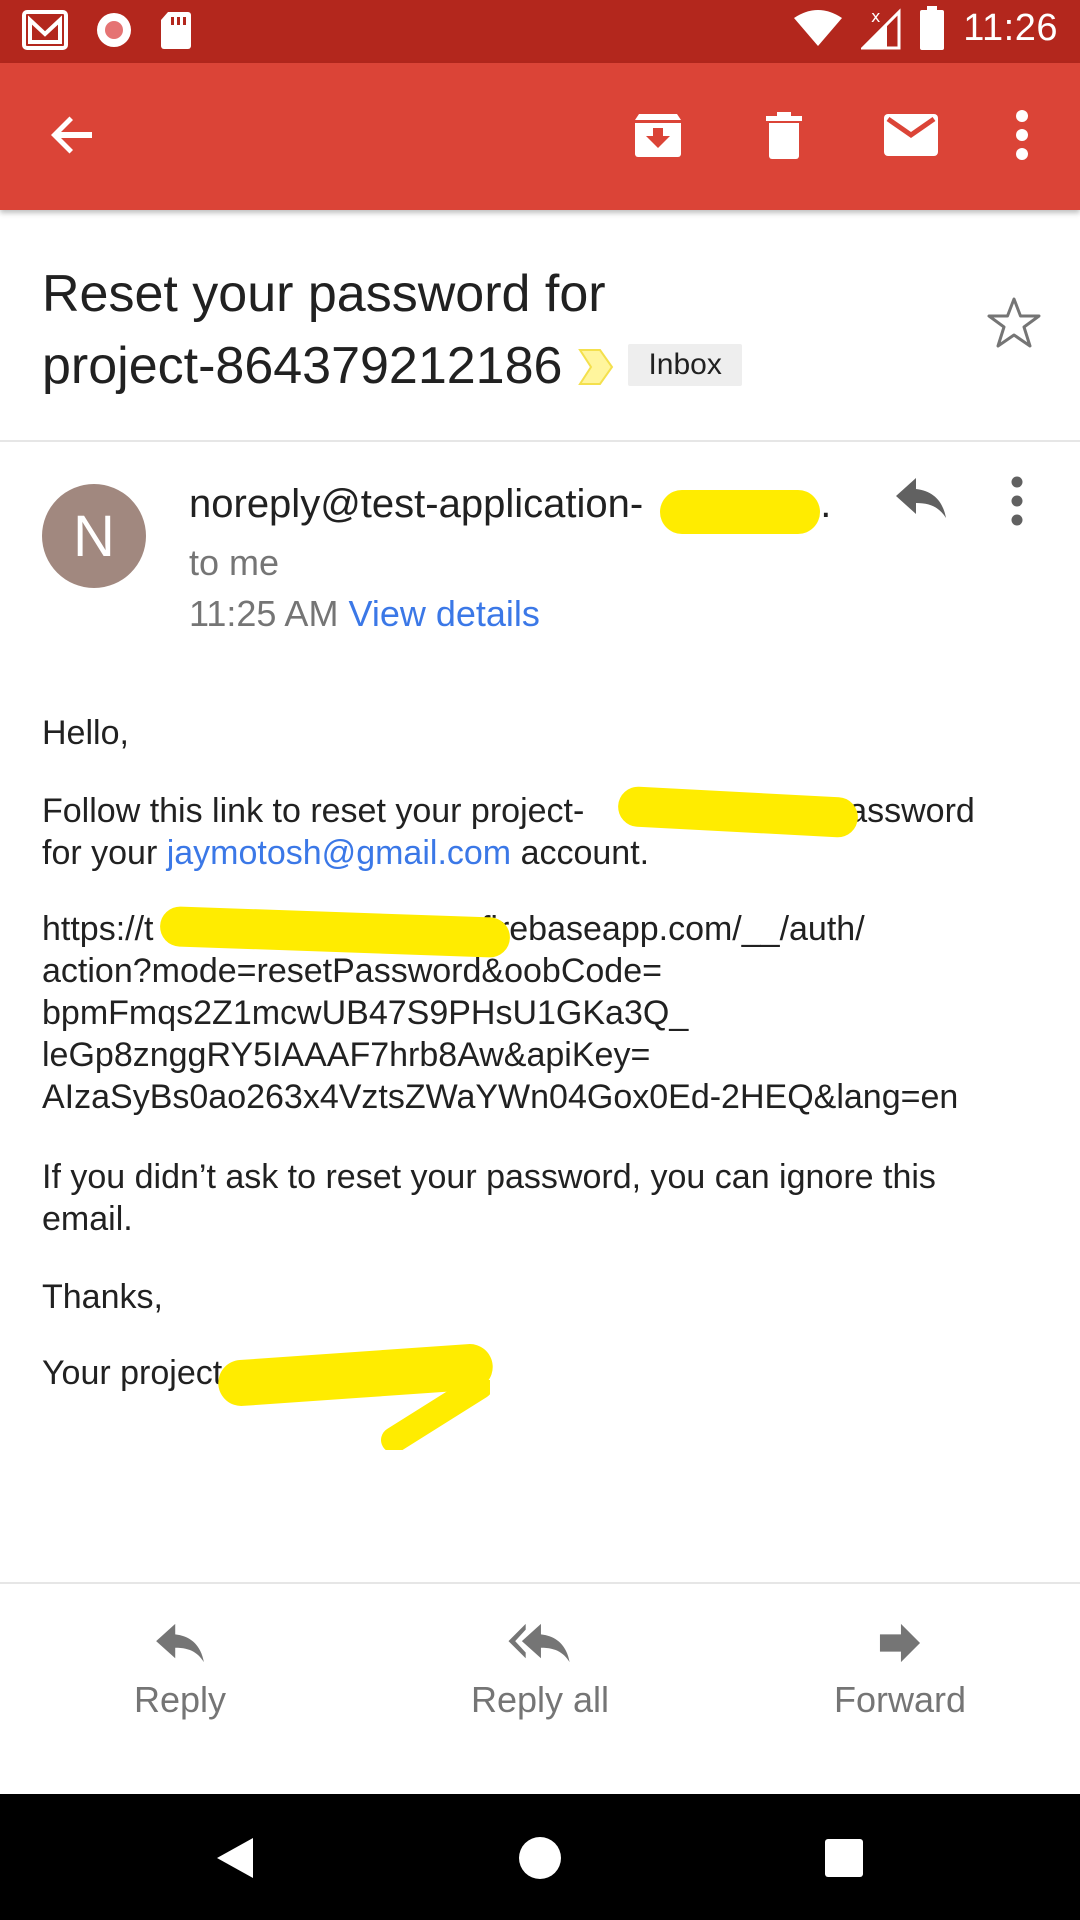  I want to click on instructions-line-2: for your jaymotosh@gmail.com account., so click(542, 853).